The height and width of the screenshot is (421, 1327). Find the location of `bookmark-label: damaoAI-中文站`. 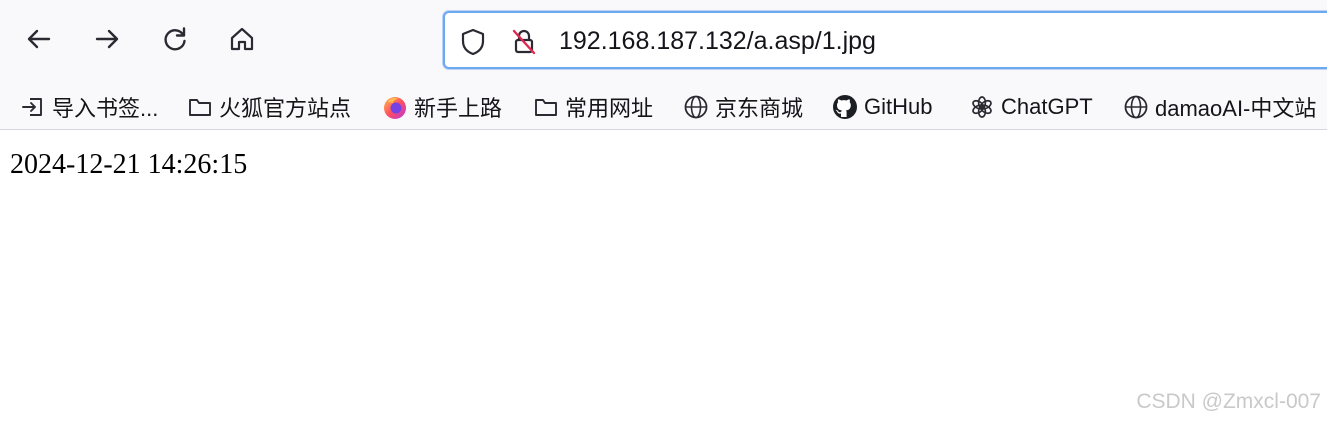

bookmark-label: damaoAI-中文站 is located at coordinates (1236, 108).